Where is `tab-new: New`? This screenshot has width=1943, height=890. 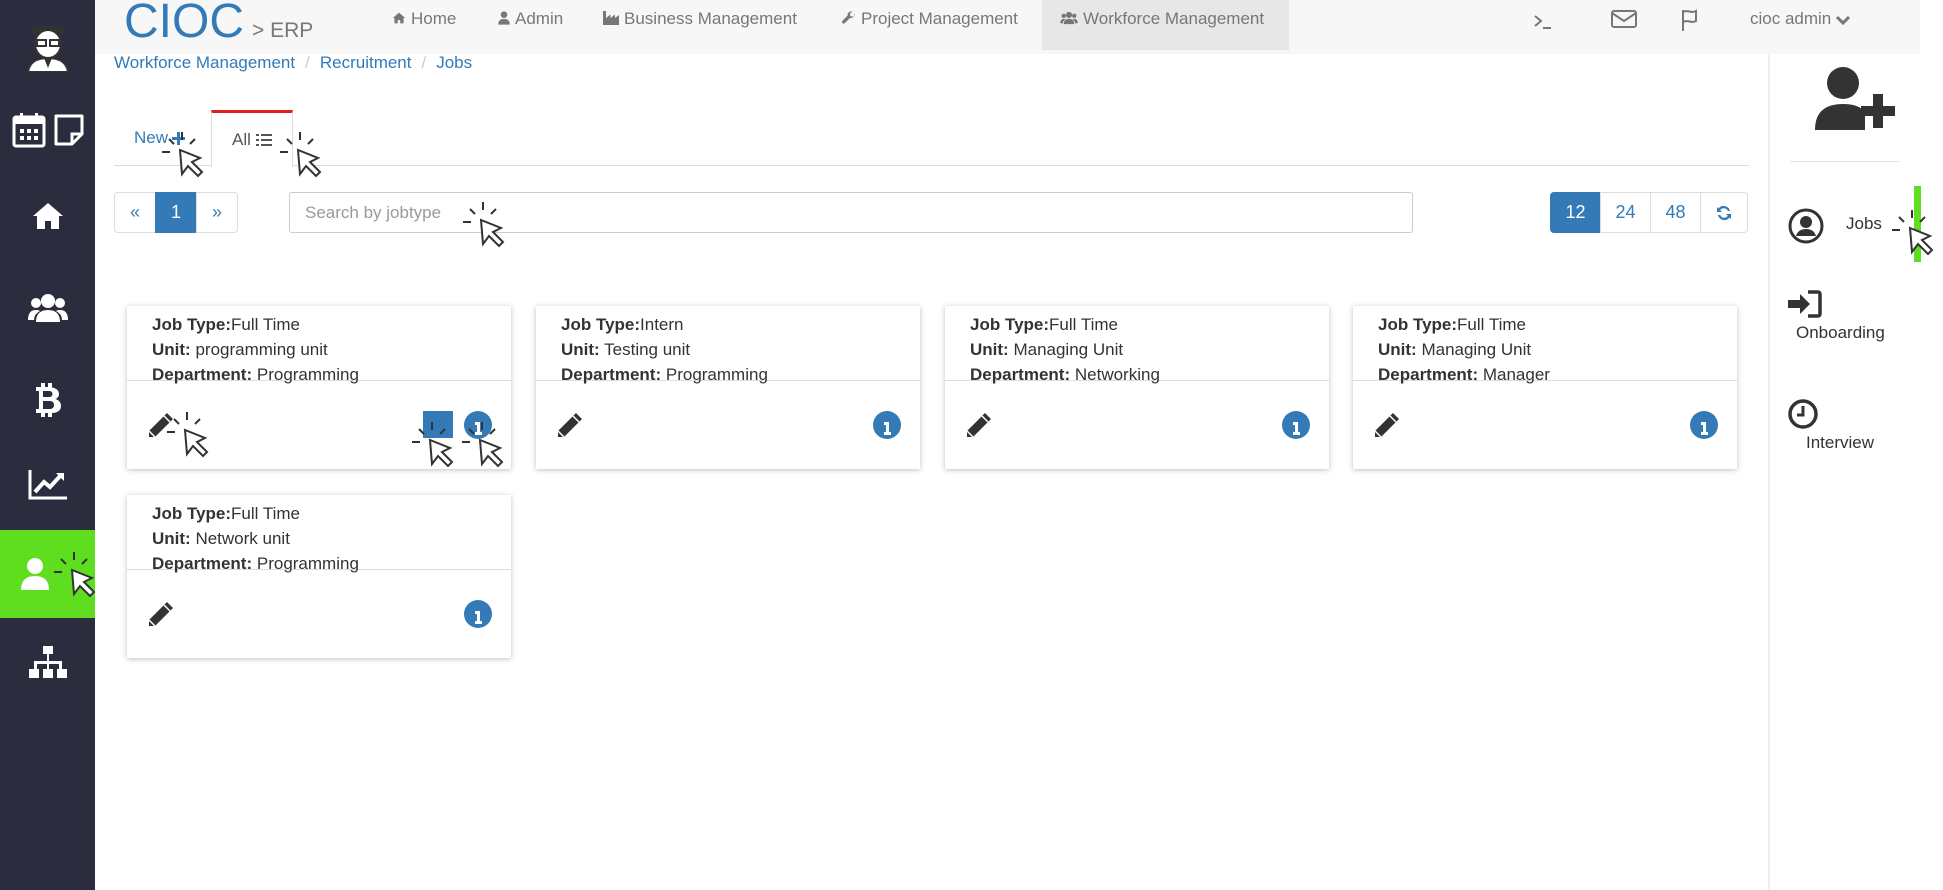 tab-new: New is located at coordinates (159, 138).